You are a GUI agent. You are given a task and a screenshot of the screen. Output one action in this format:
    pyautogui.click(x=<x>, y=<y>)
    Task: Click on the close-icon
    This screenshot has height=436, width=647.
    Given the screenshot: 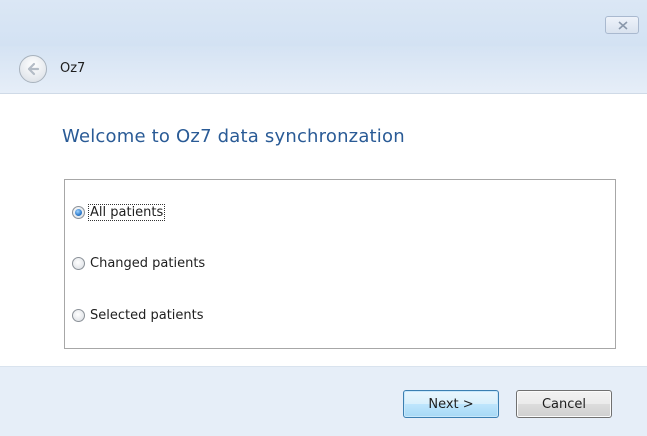 What is the action you would take?
    pyautogui.click(x=623, y=25)
    